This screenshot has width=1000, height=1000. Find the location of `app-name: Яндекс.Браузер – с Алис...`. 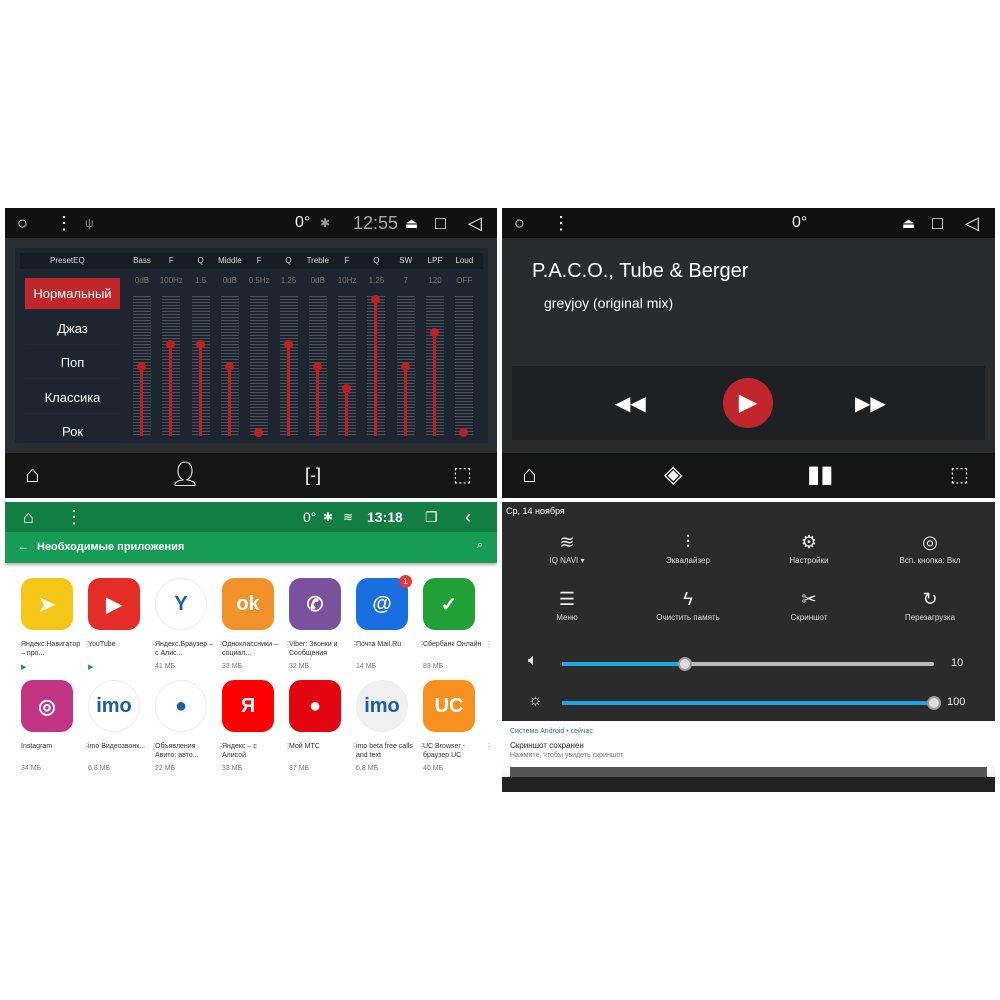

app-name: Яндекс.Браузер – с Алис... is located at coordinates (184, 649).